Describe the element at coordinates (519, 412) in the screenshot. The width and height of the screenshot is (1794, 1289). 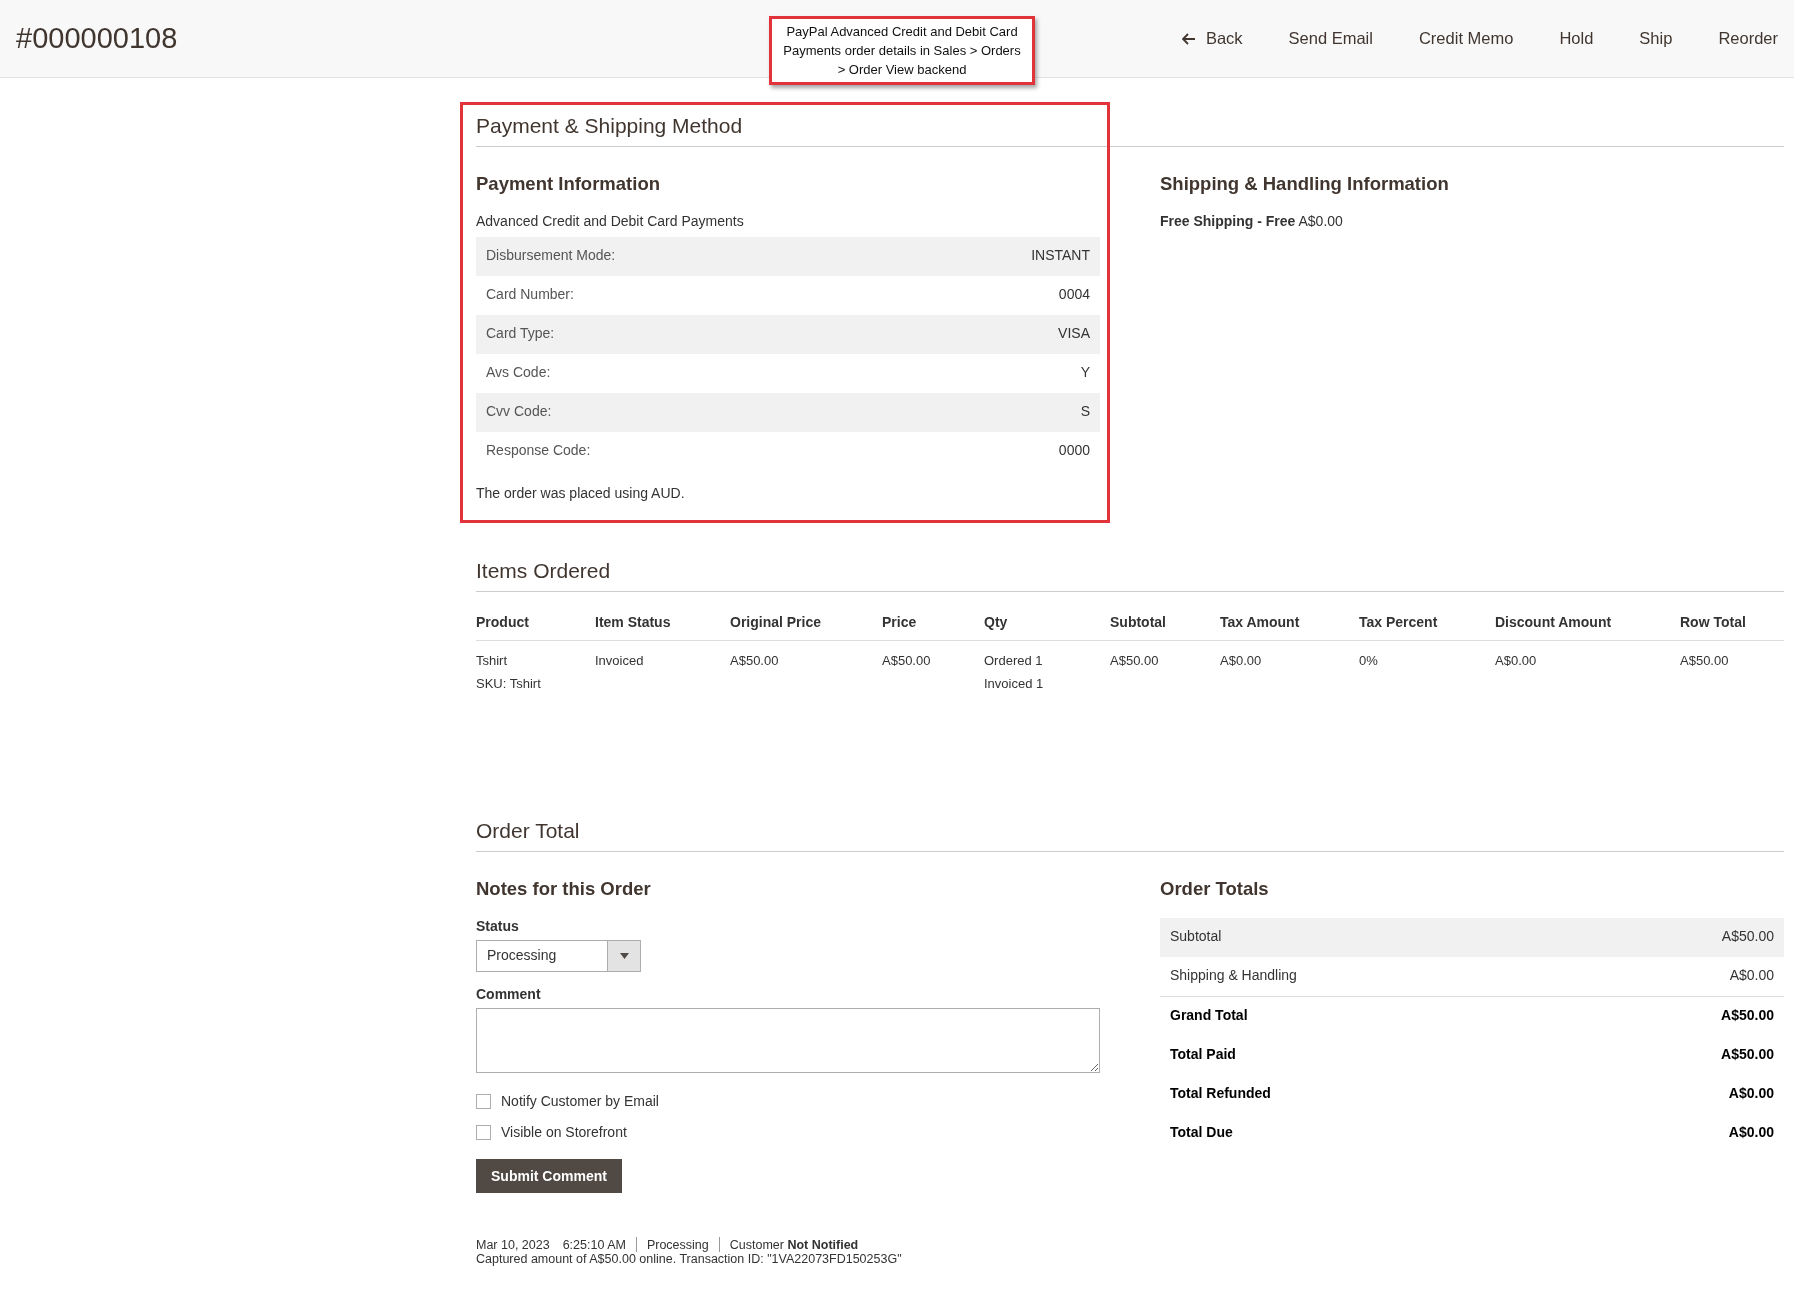
I see `payment-field-label: Cvv Code:` at that location.